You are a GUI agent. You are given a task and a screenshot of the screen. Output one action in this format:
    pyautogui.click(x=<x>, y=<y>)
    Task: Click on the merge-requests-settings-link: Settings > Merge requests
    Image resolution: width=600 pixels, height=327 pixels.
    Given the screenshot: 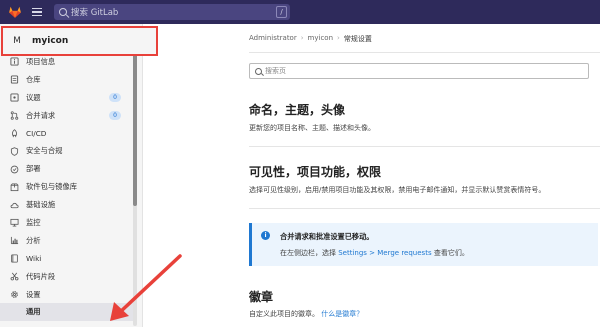 What is the action you would take?
    pyautogui.click(x=384, y=253)
    